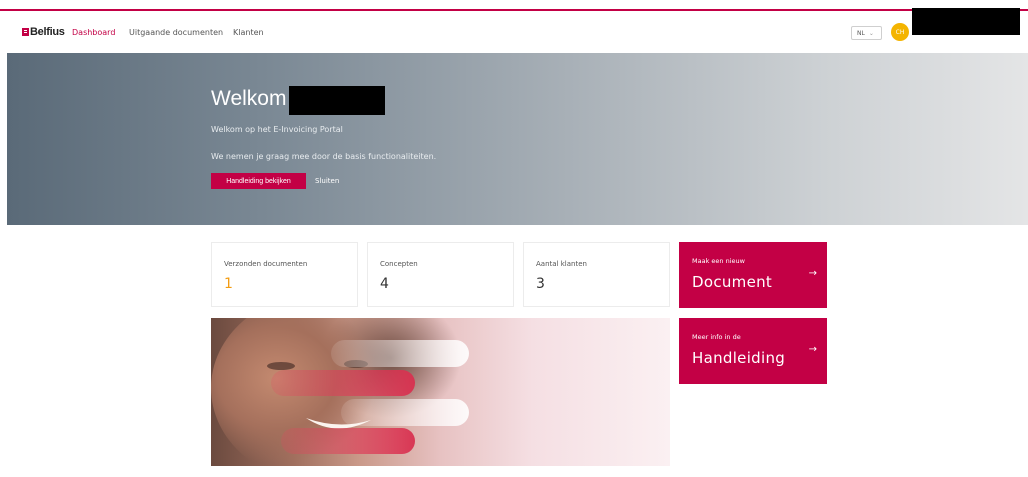 This screenshot has width=1028, height=477. What do you see at coordinates (327, 181) in the screenshot?
I see `close-button: Sluiten` at bounding box center [327, 181].